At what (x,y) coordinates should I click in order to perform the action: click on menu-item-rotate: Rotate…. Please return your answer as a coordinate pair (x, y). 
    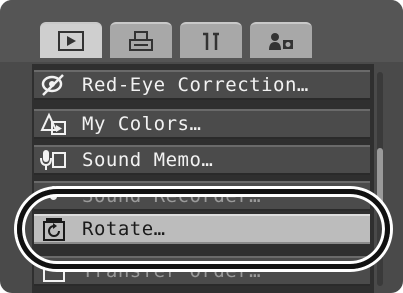
    Looking at the image, I should click on (202, 229).